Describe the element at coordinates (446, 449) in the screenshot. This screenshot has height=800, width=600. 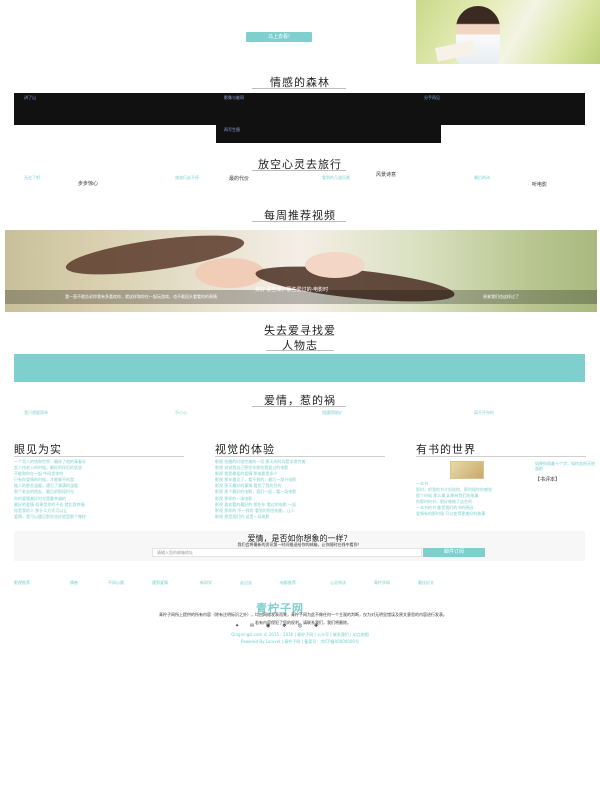
I see `column-3-title: 有书的世界` at that location.